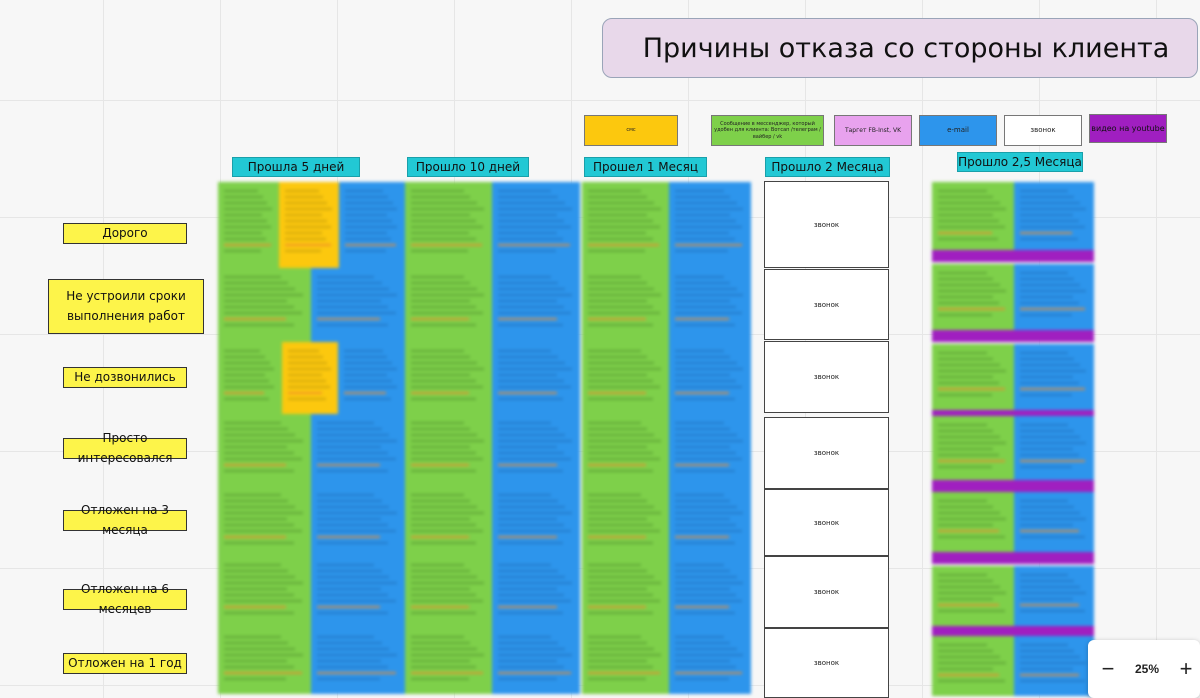 Image resolution: width=1200 pixels, height=698 pixels. Describe the element at coordinates (1108, 669) in the screenshot. I see `zoom-out-button: −` at that location.